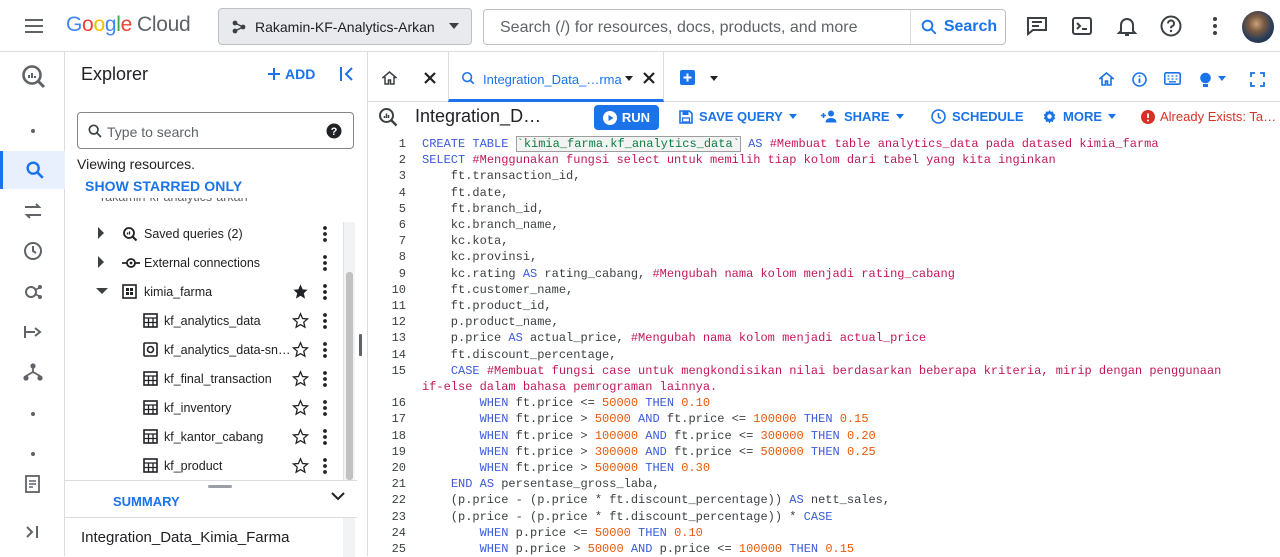 Image resolution: width=1280 pixels, height=557 pixels. Describe the element at coordinates (33, 484) in the screenshot. I see `notes-icon` at that location.